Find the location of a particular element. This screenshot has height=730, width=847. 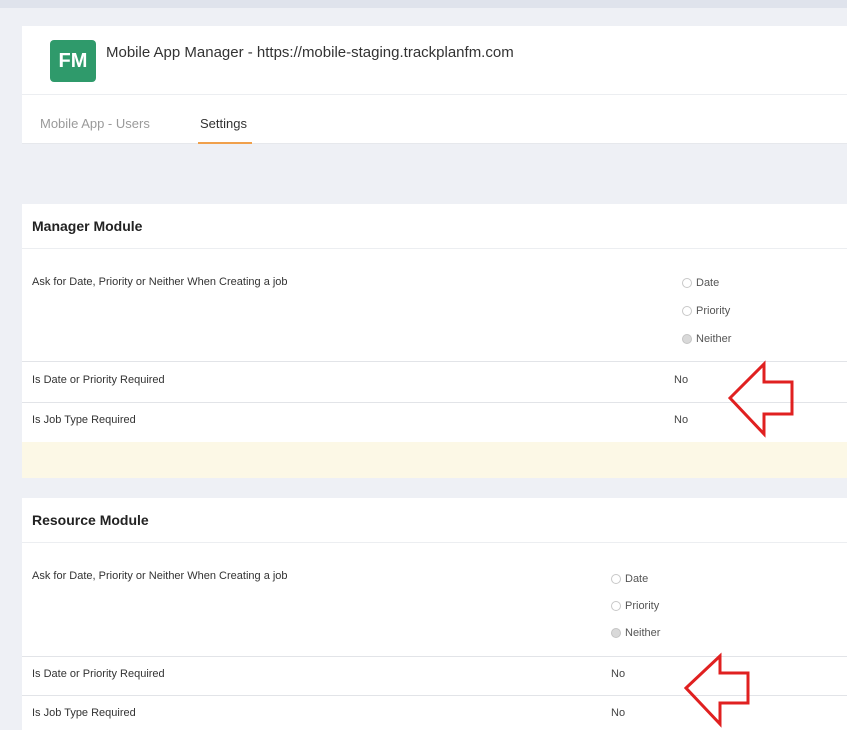

tab-mobile-app-users: Mobile App - Users is located at coordinates (95, 123).